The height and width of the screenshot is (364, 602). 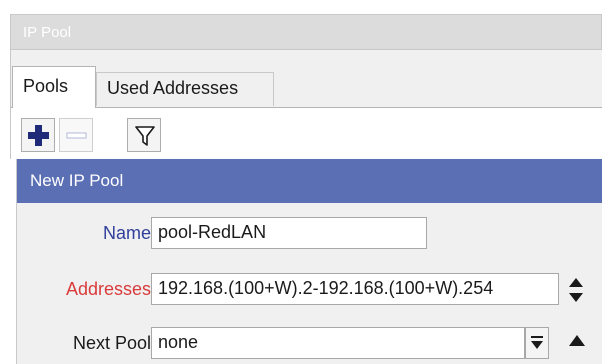 I want to click on remove-field-arrow-icon, so click(x=577, y=341).